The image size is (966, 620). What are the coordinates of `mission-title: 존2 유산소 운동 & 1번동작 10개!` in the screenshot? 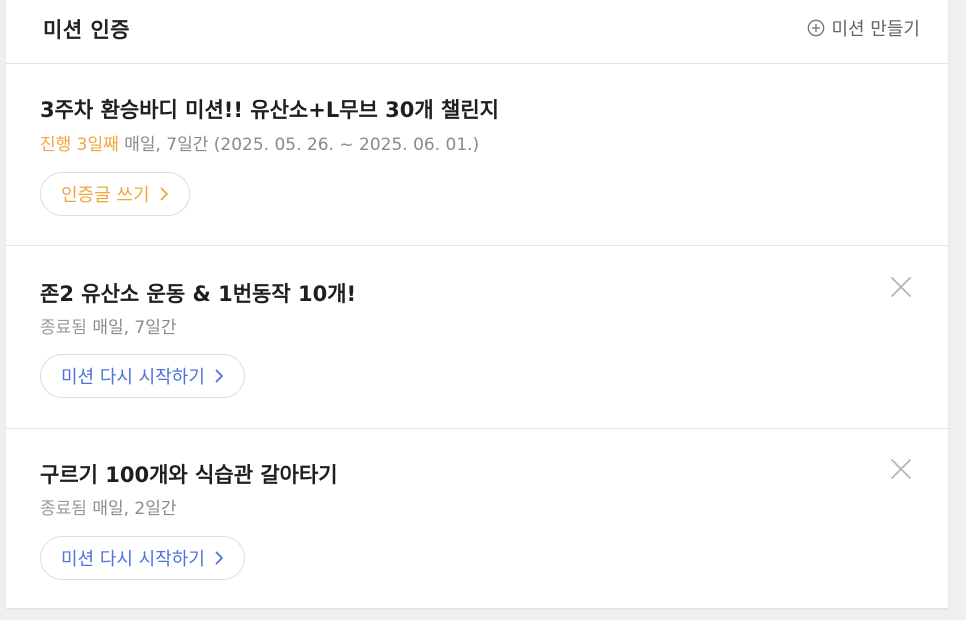 It's located at (198, 294).